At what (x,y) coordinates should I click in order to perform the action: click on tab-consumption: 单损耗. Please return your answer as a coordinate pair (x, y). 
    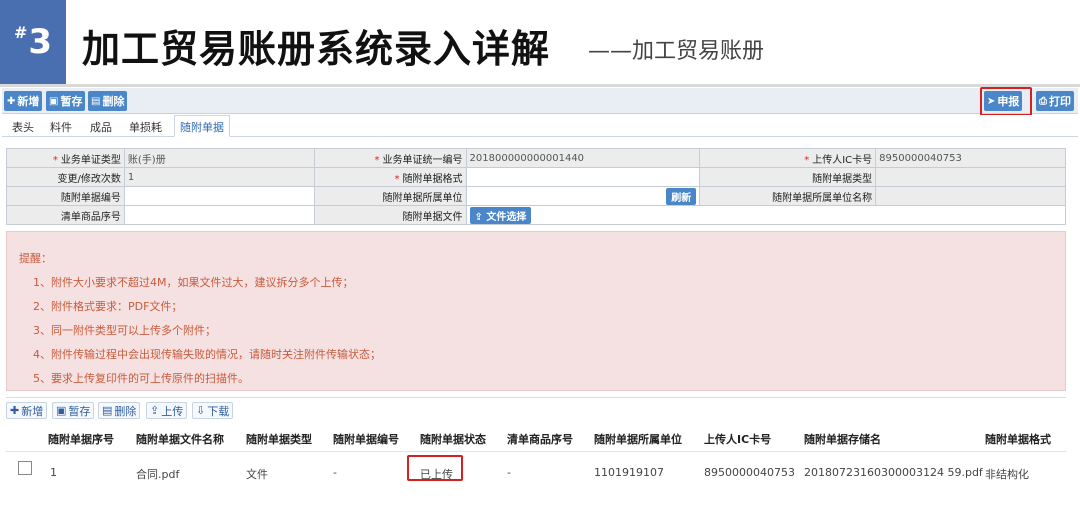
    Looking at the image, I should click on (145, 127).